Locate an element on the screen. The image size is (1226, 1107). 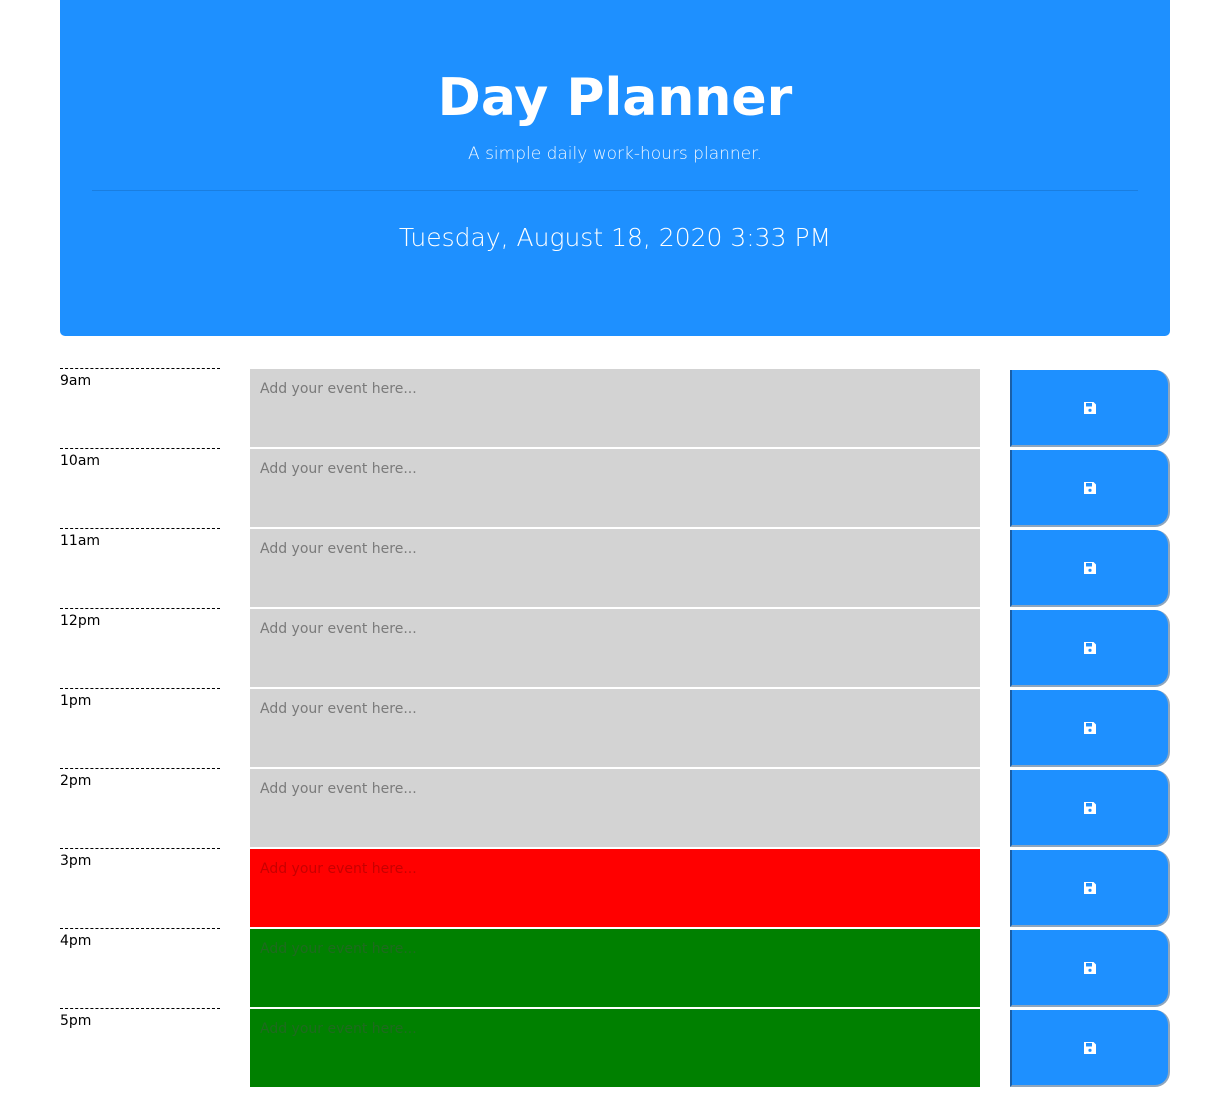
time-block-row: 9am is located at coordinates (615, 408).